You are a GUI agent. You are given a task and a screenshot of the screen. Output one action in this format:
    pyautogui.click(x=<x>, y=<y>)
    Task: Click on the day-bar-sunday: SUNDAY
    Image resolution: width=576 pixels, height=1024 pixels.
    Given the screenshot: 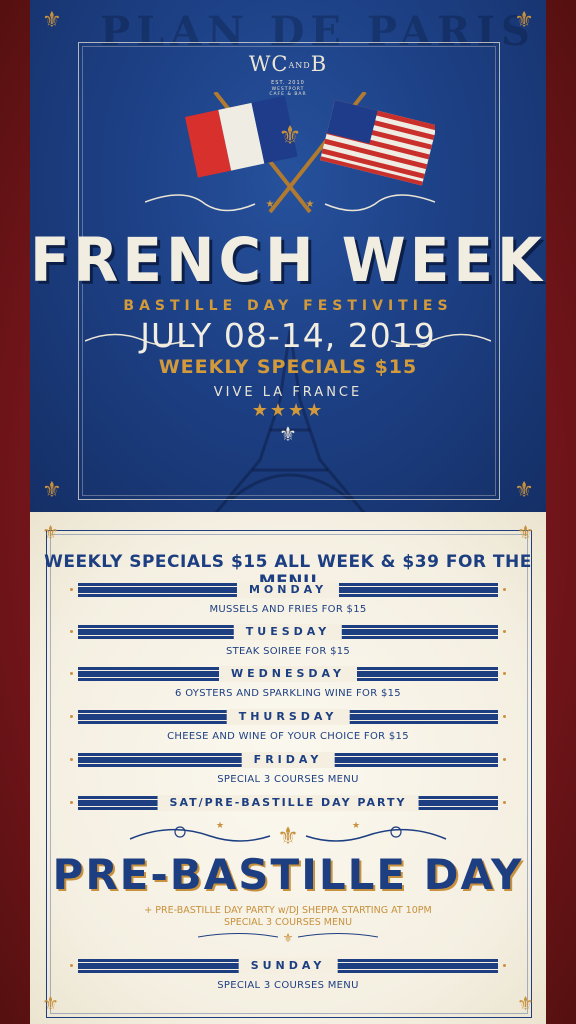 What is the action you would take?
    pyautogui.click(x=288, y=966)
    